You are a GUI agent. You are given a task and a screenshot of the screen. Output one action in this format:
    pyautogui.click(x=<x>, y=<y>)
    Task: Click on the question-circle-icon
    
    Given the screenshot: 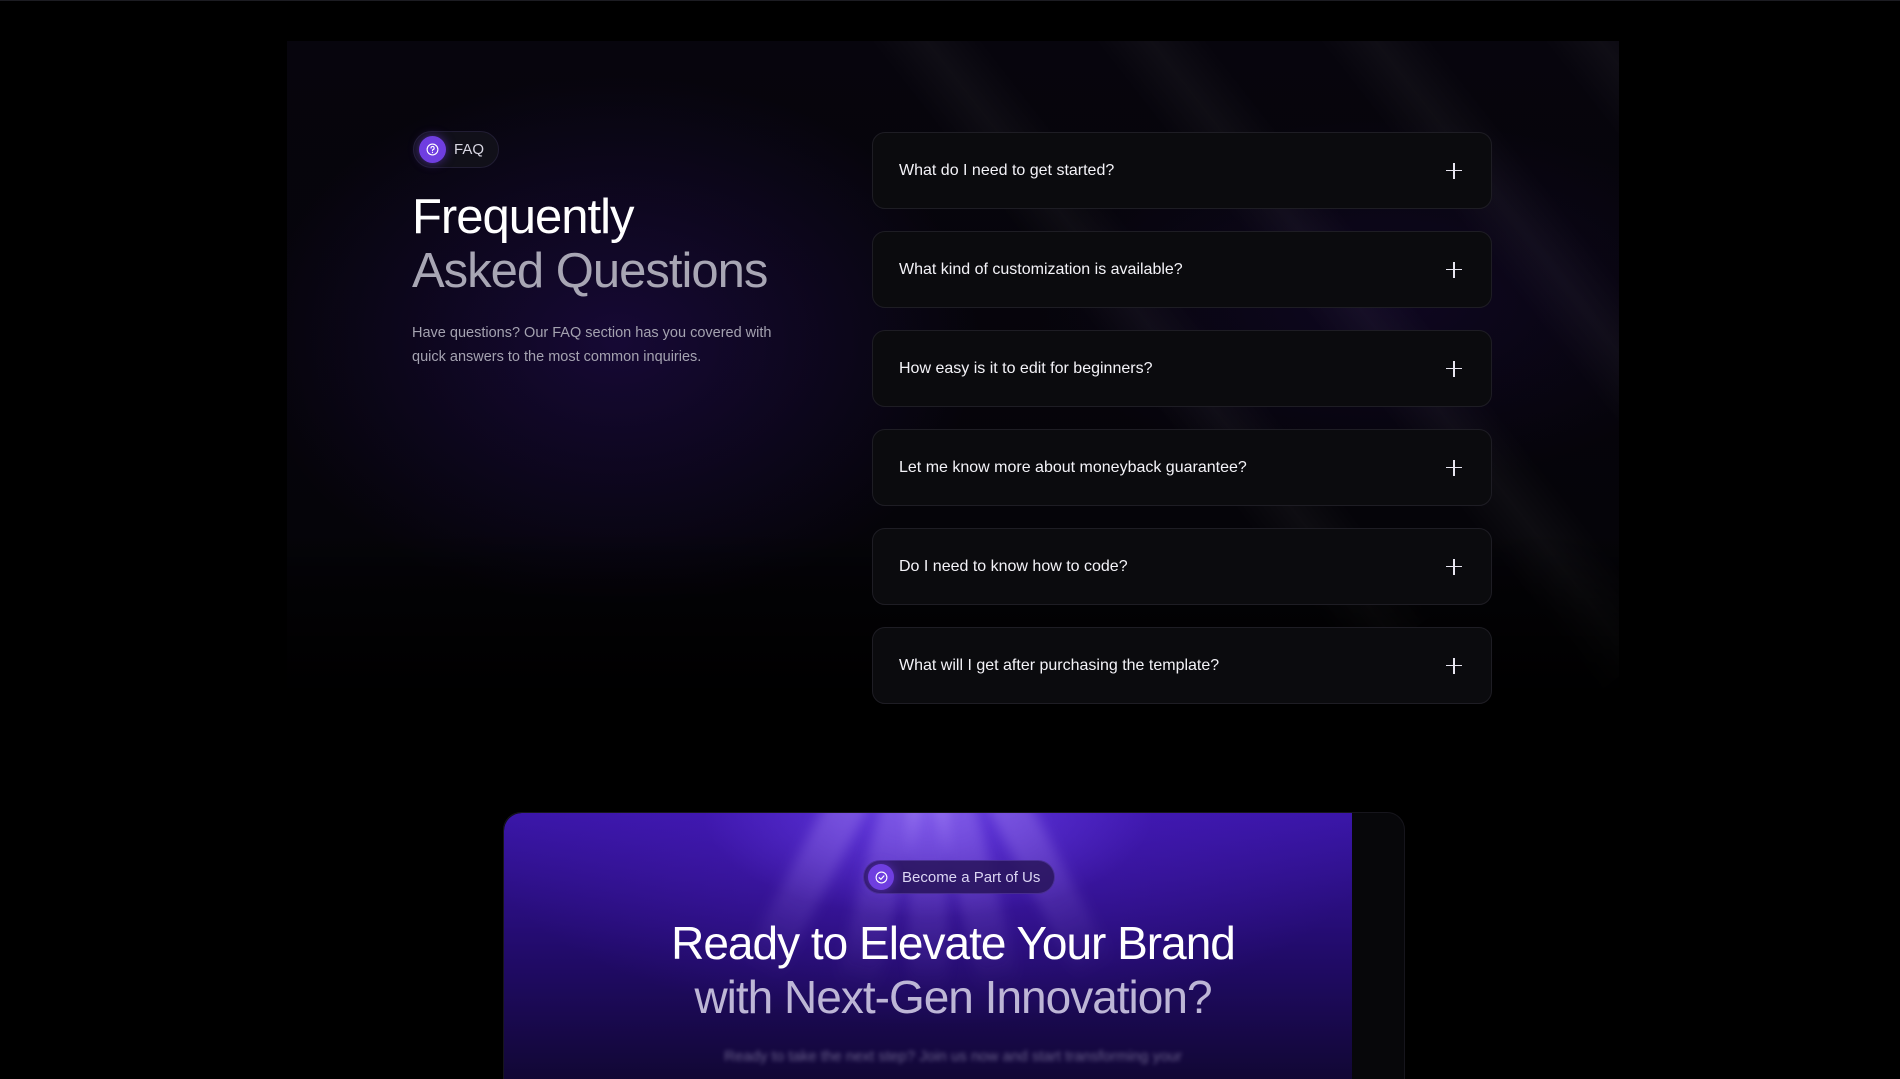 What is the action you would take?
    pyautogui.click(x=432, y=149)
    